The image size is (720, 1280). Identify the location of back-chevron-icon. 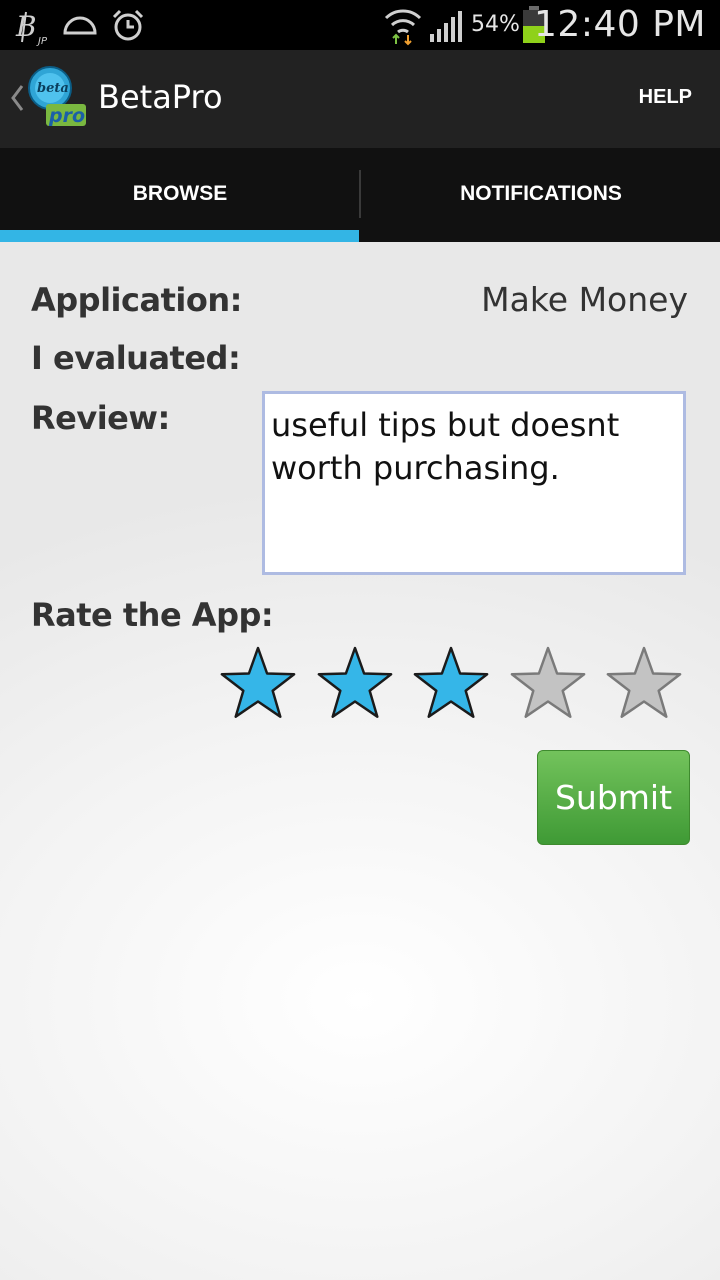
(17, 98).